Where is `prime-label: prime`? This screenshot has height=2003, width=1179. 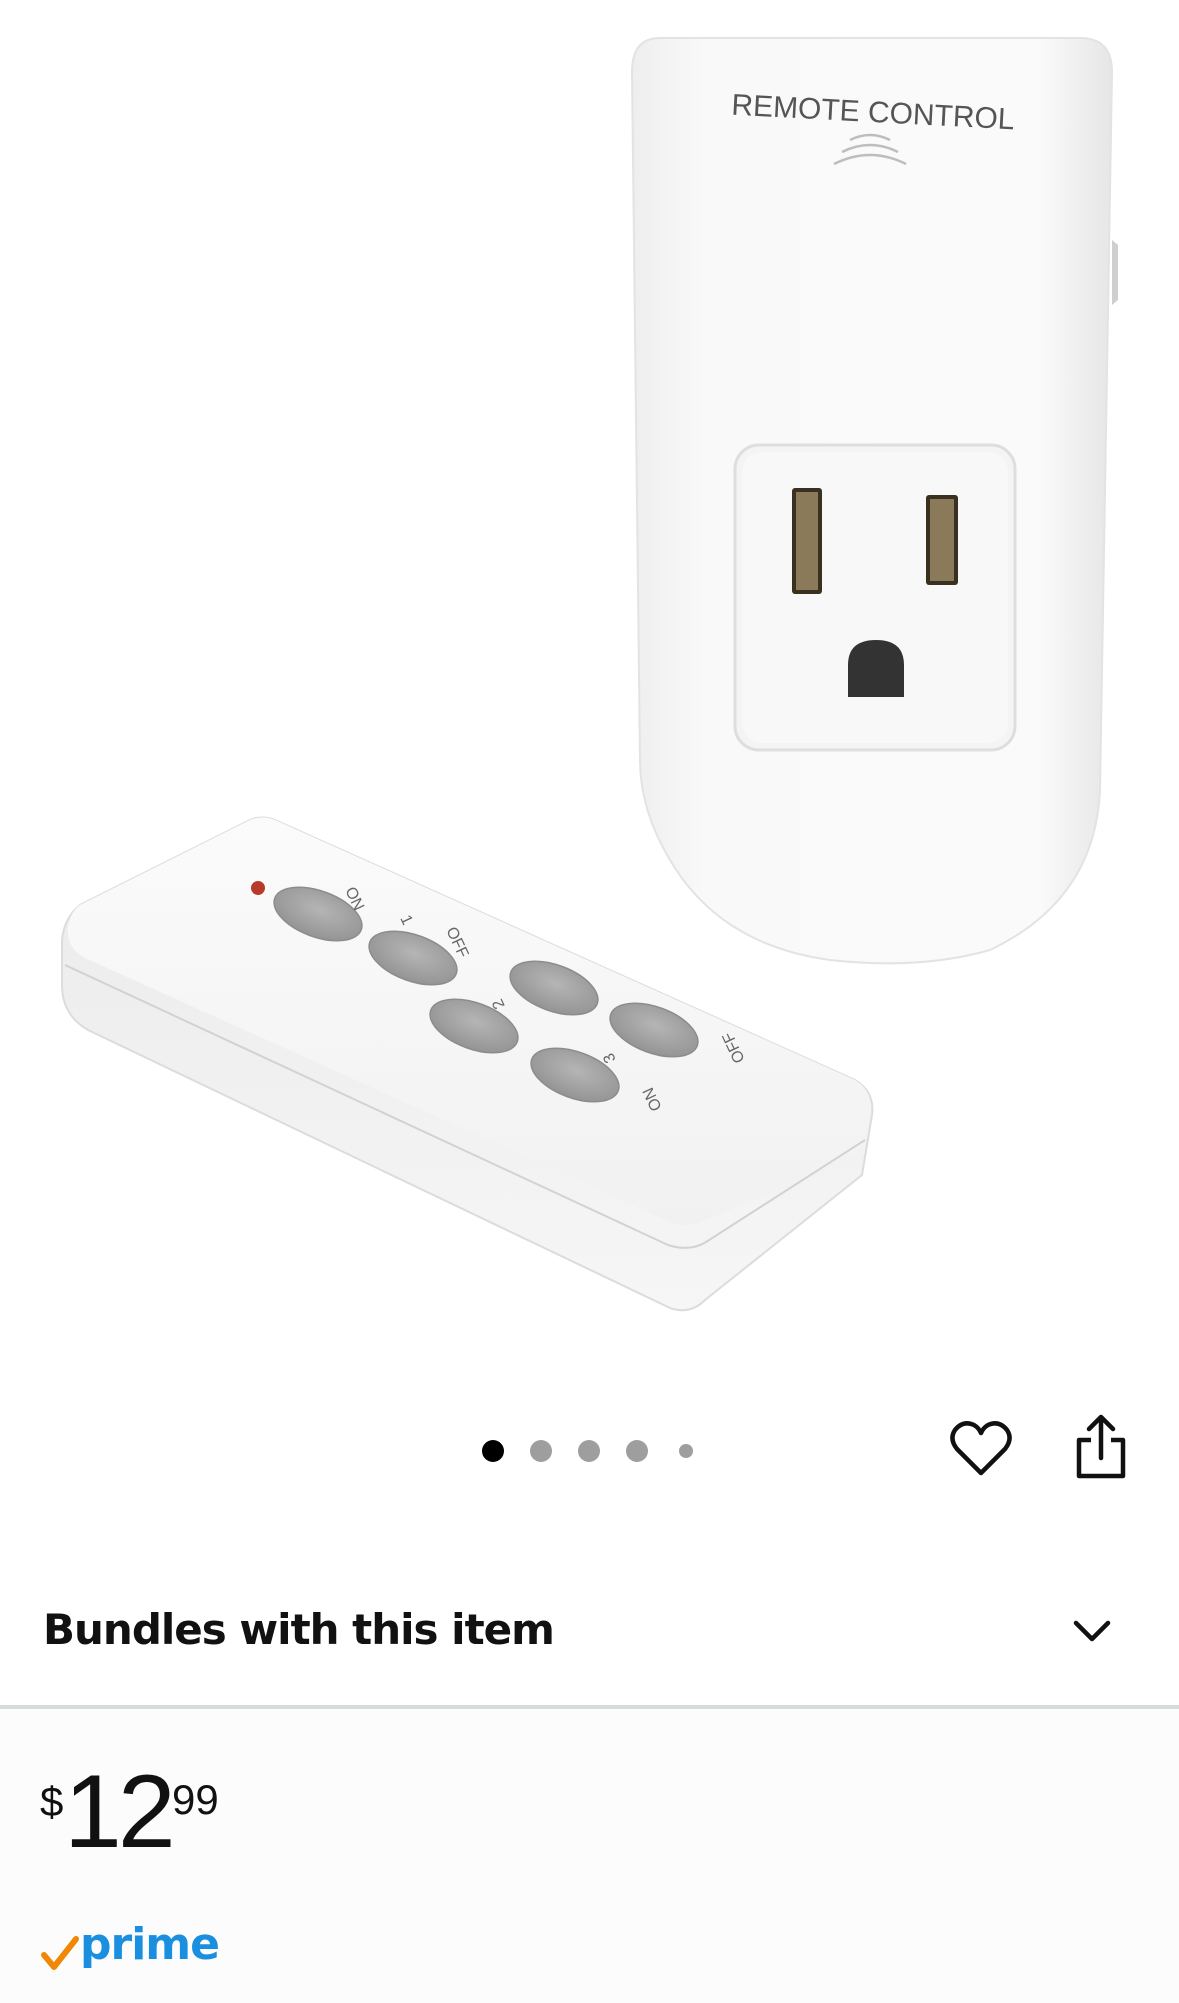 prime-label: prime is located at coordinates (150, 1944).